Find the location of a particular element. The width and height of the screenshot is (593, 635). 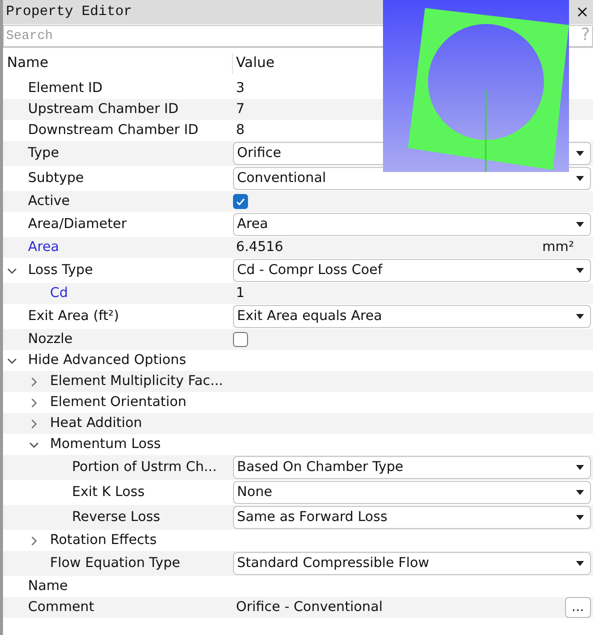

property-name: Downstream Chamber ID is located at coordinates (113, 130).